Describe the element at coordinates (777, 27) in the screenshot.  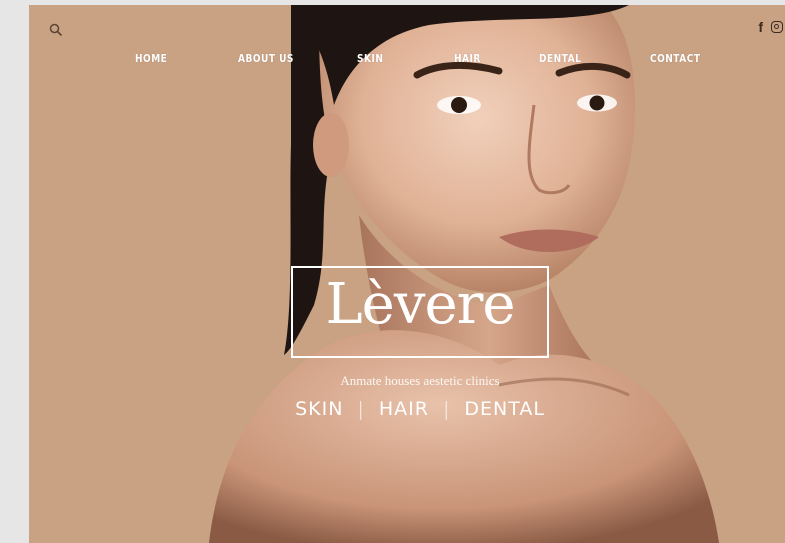
I see `instagram-icon` at that location.